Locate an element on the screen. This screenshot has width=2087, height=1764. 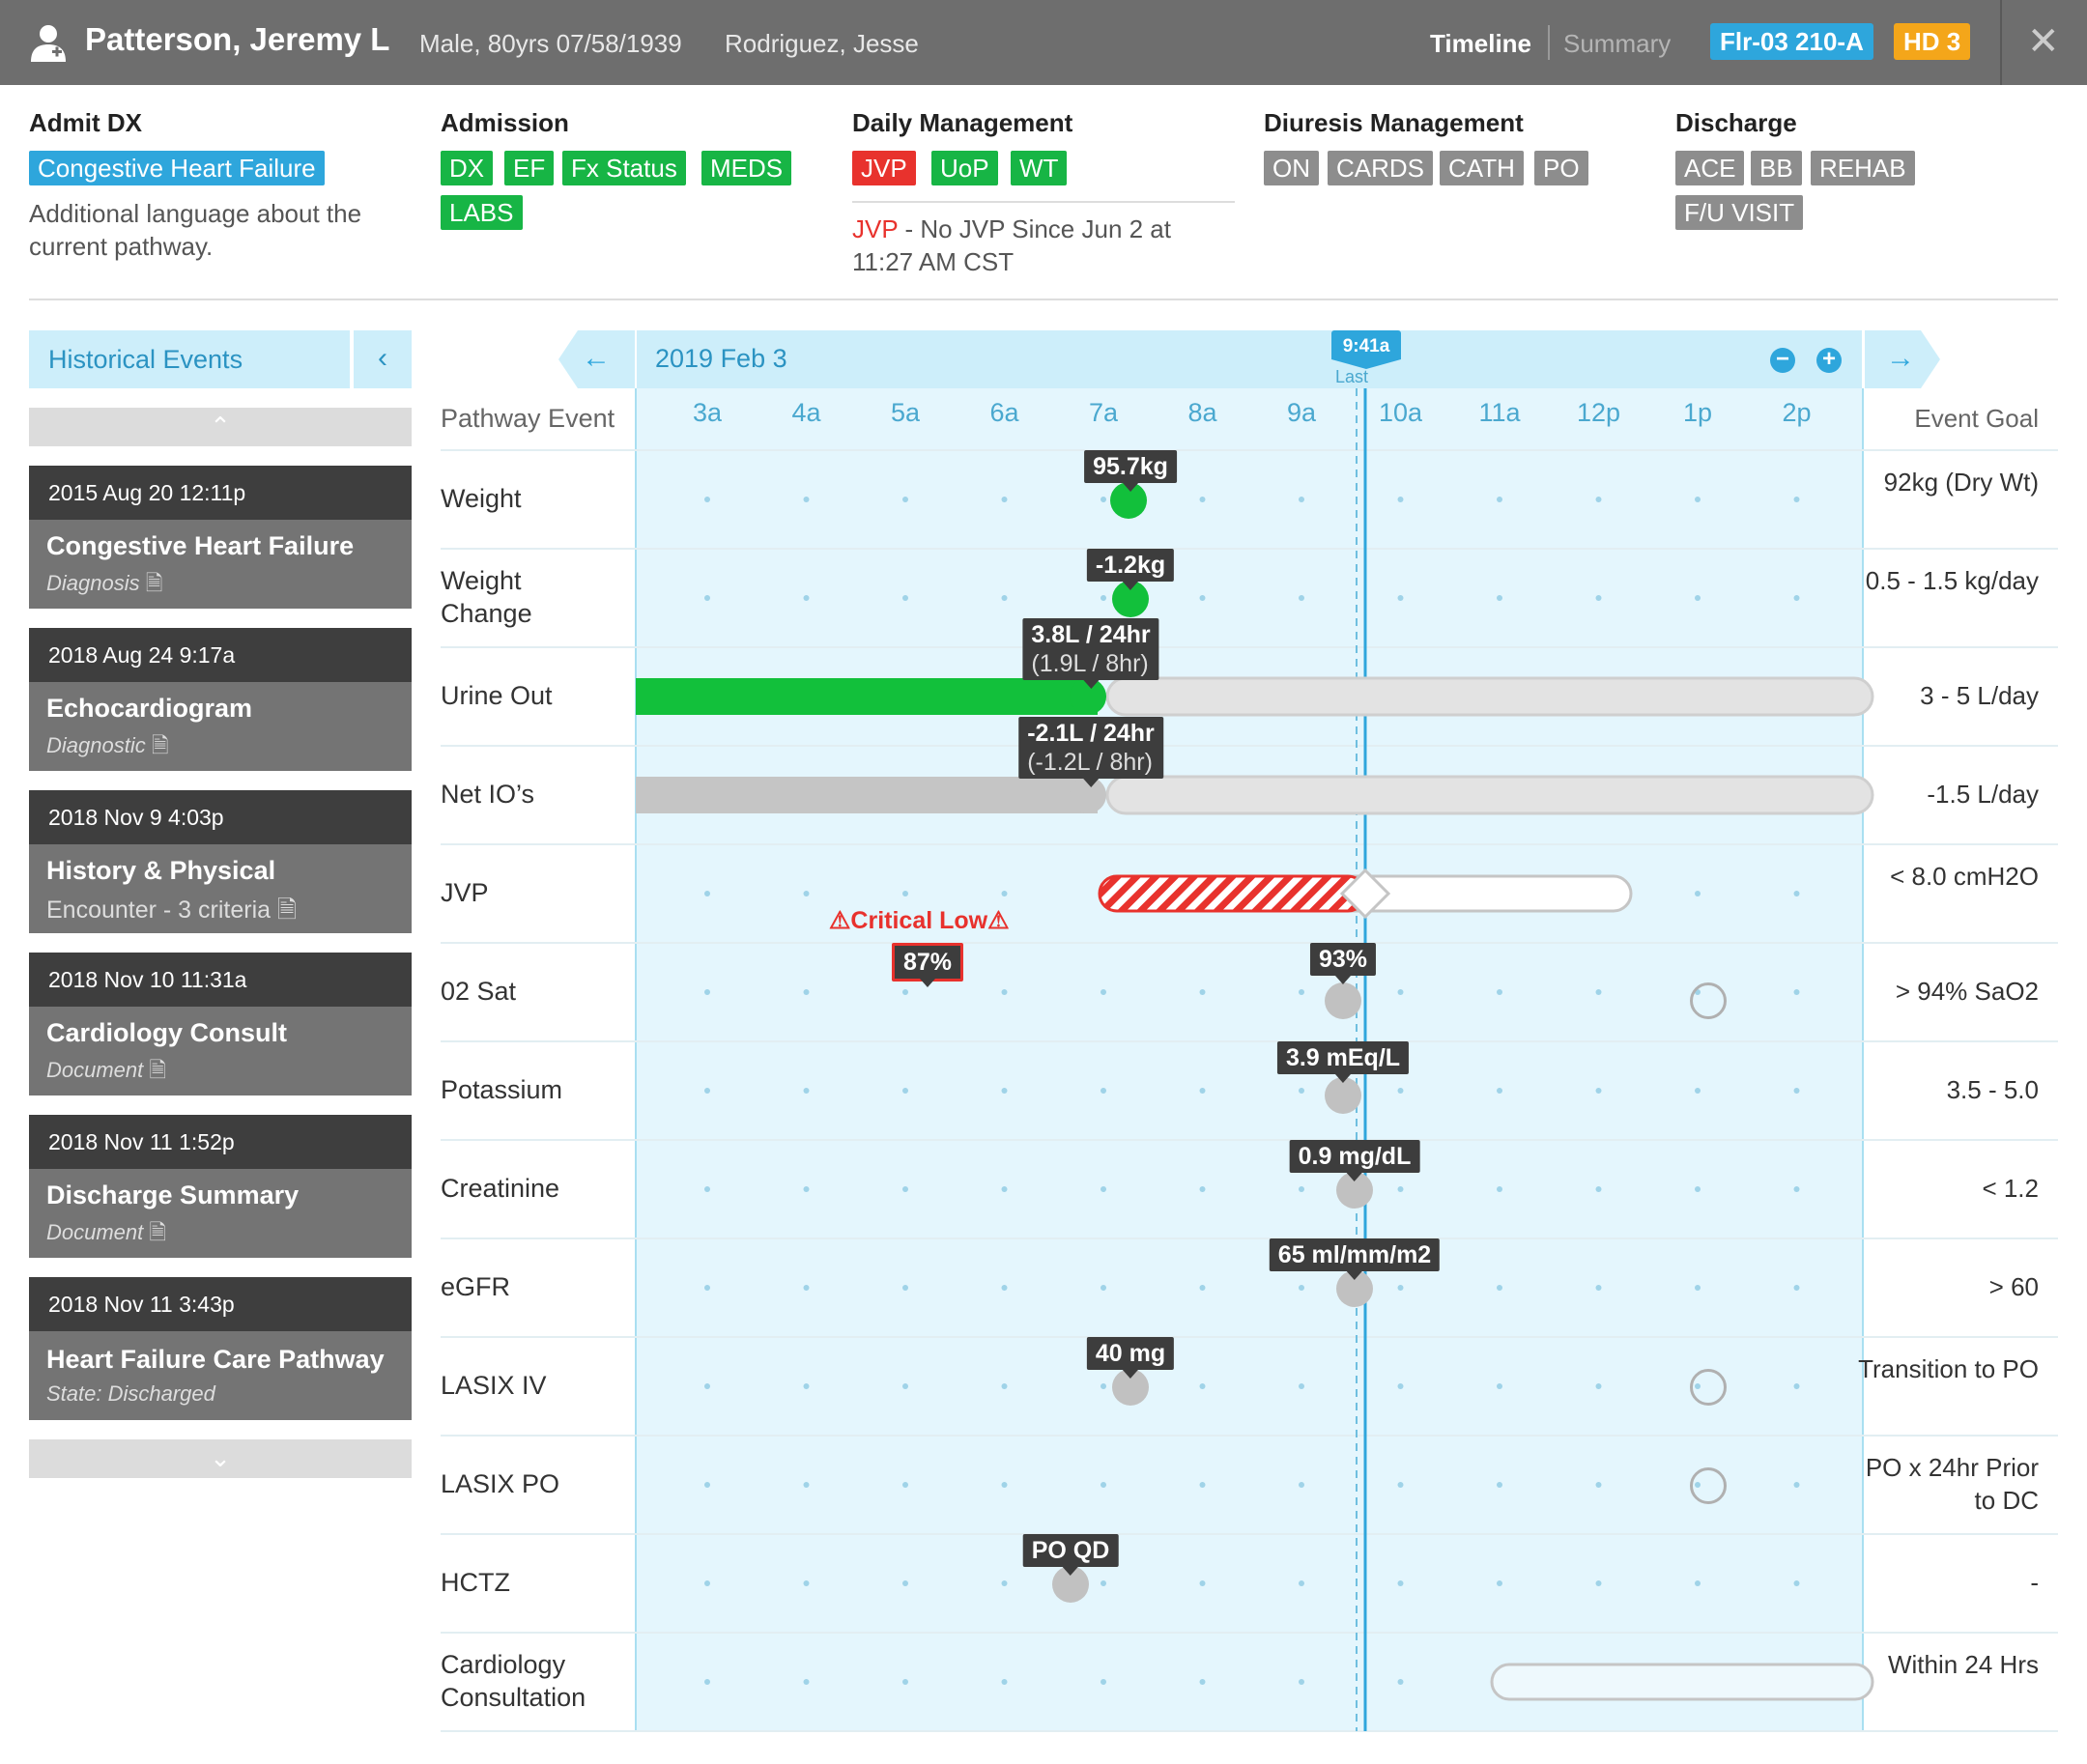
lasix-iv-value-bubble: 40 mg is located at coordinates (1130, 1358).